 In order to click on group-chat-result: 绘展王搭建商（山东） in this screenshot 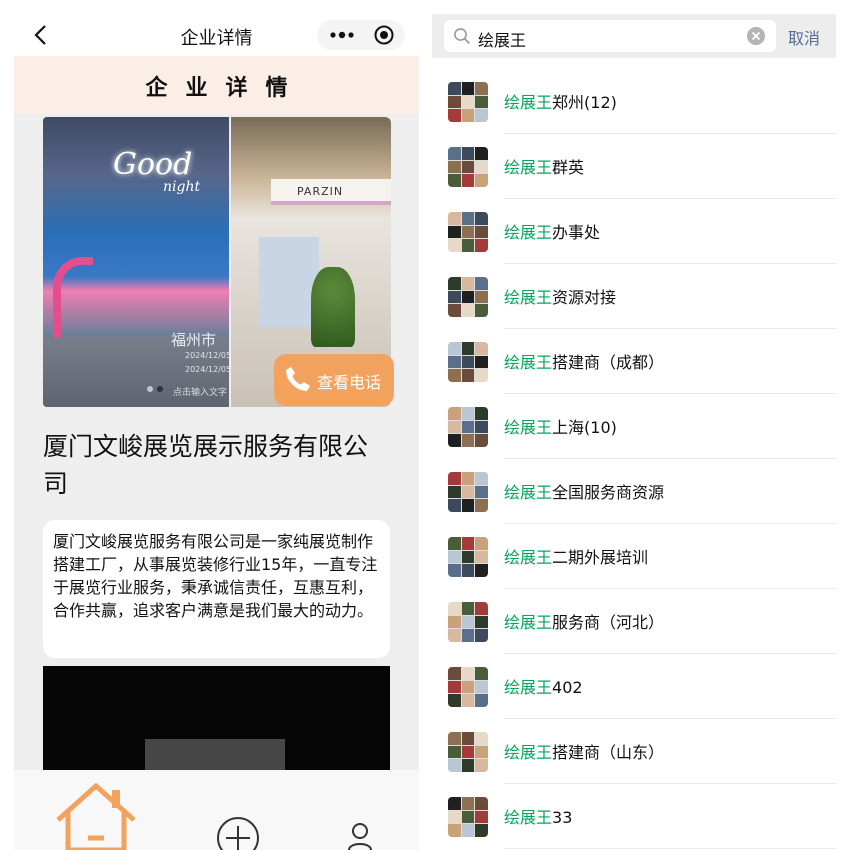, I will do `click(634, 751)`.